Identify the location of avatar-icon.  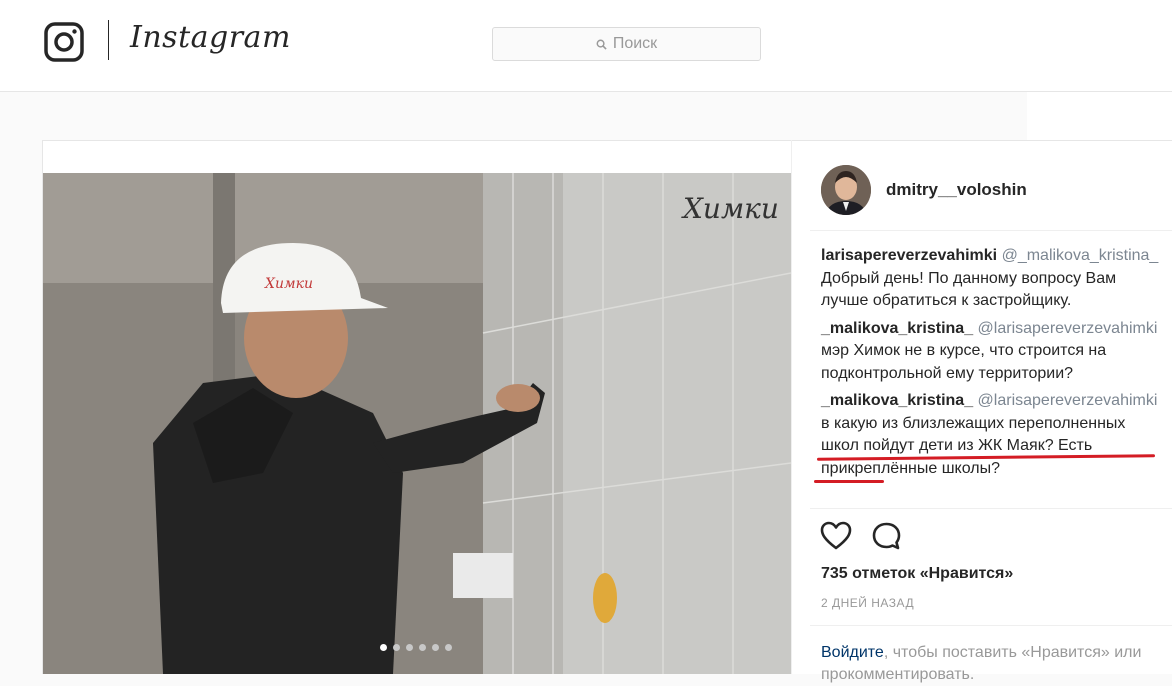
(846, 190).